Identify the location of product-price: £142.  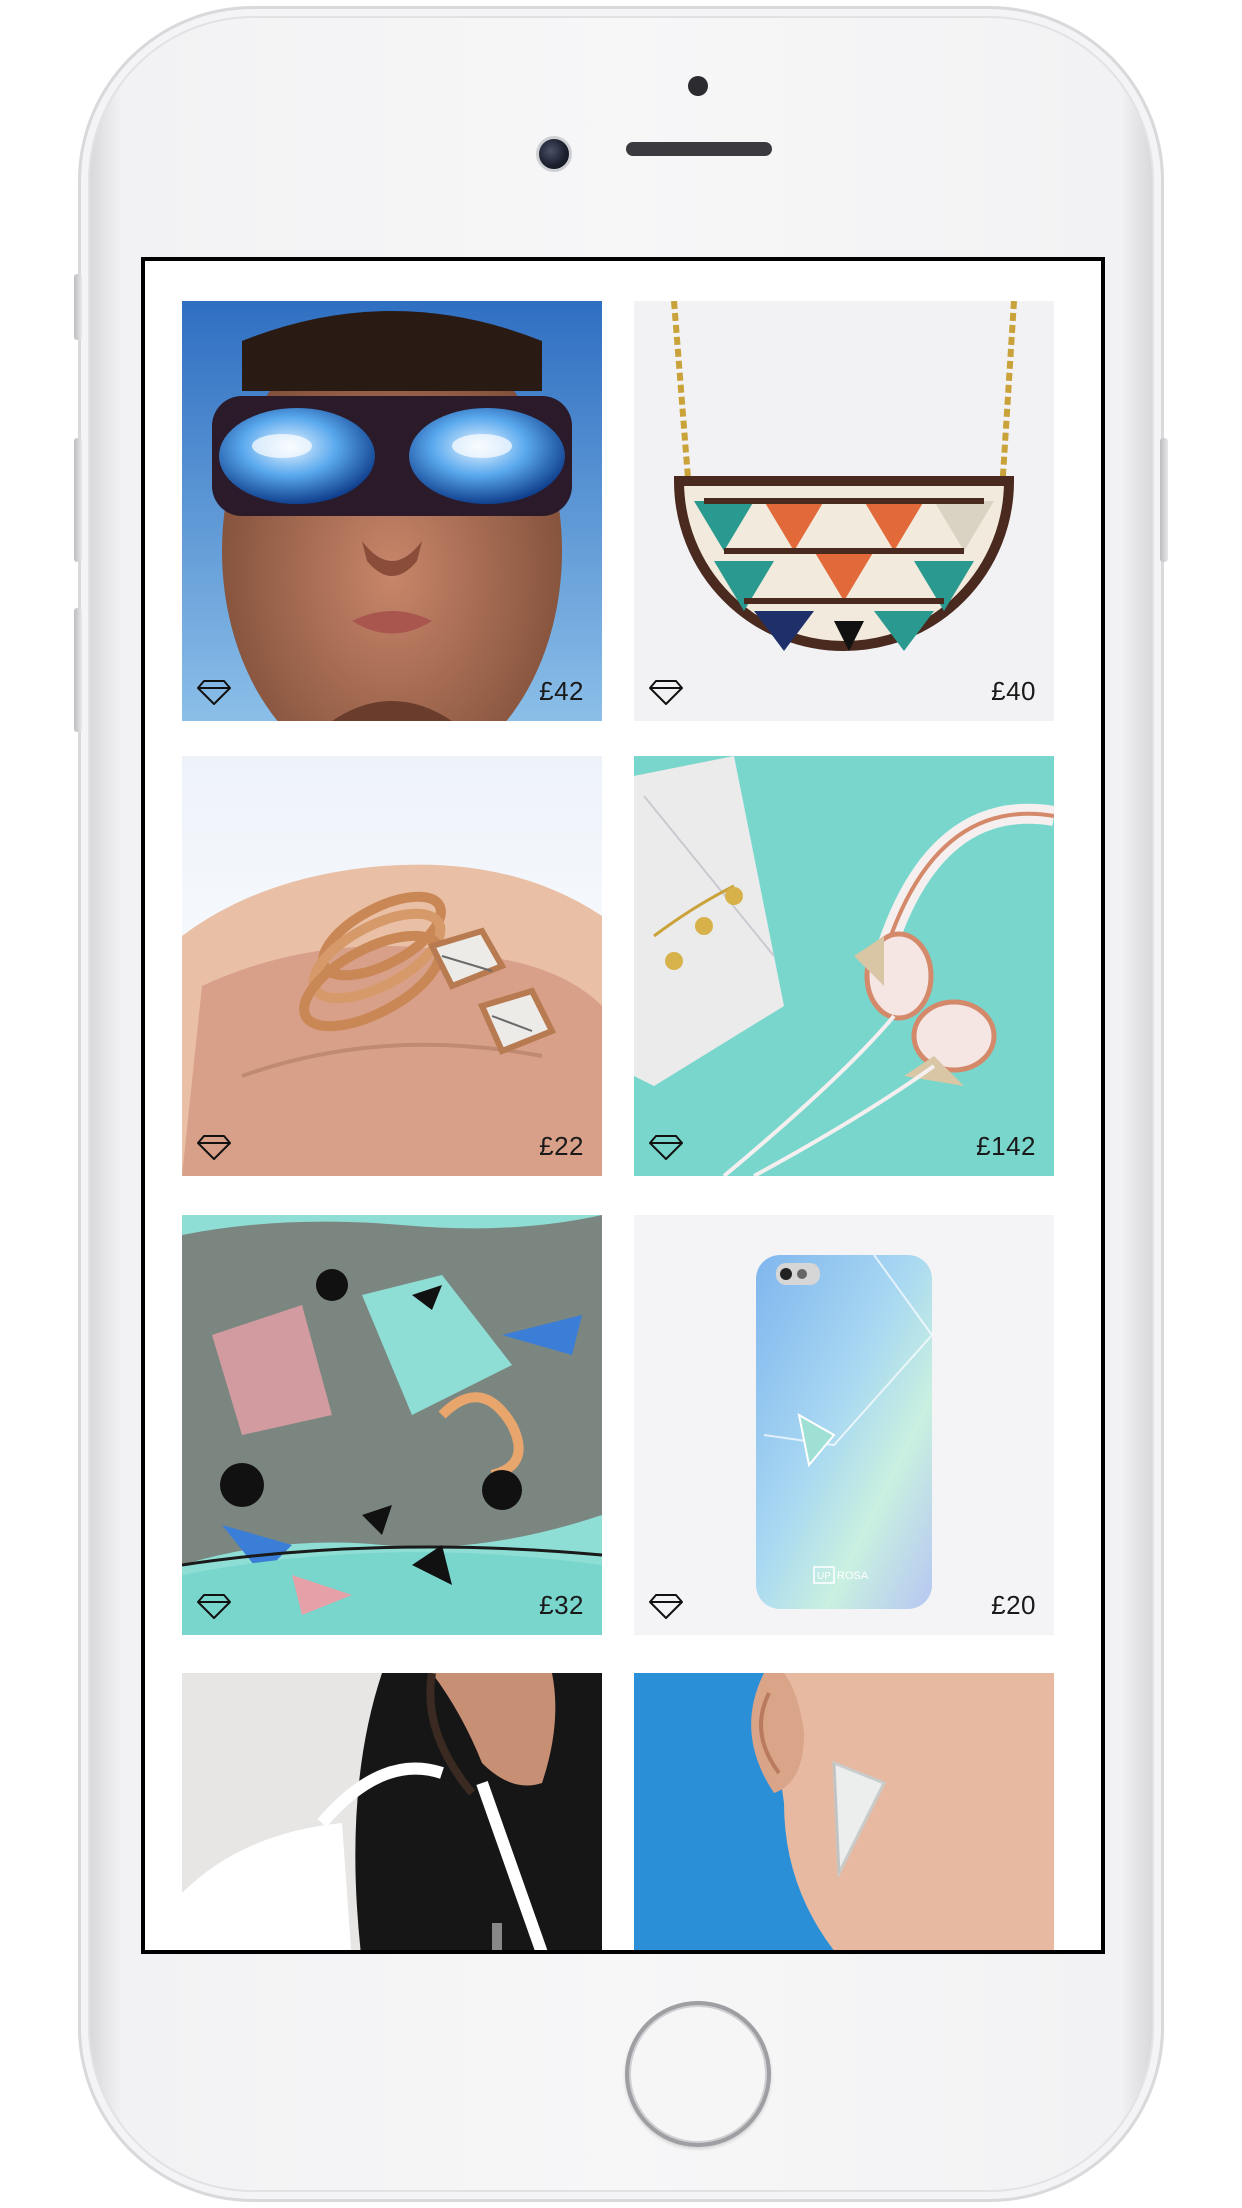
(1006, 1146).